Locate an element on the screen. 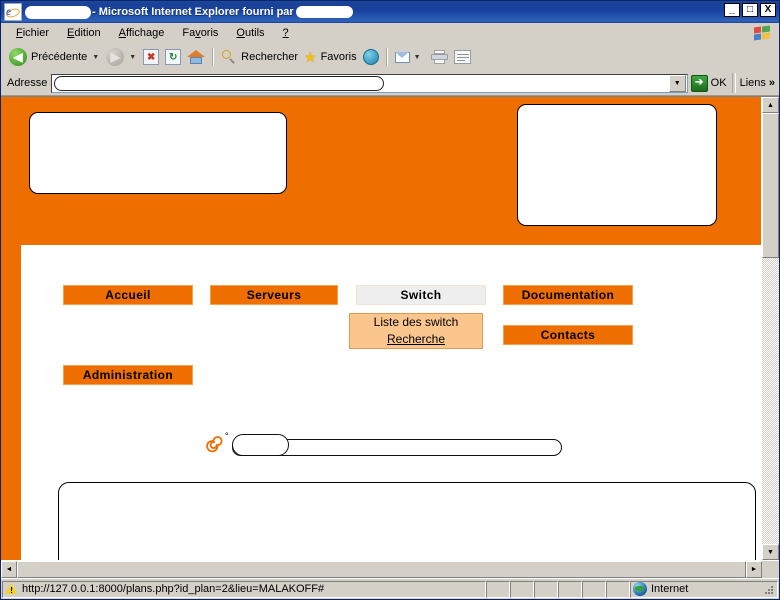 This screenshot has height=600, width=780. resize-grip is located at coordinates (768, 589).